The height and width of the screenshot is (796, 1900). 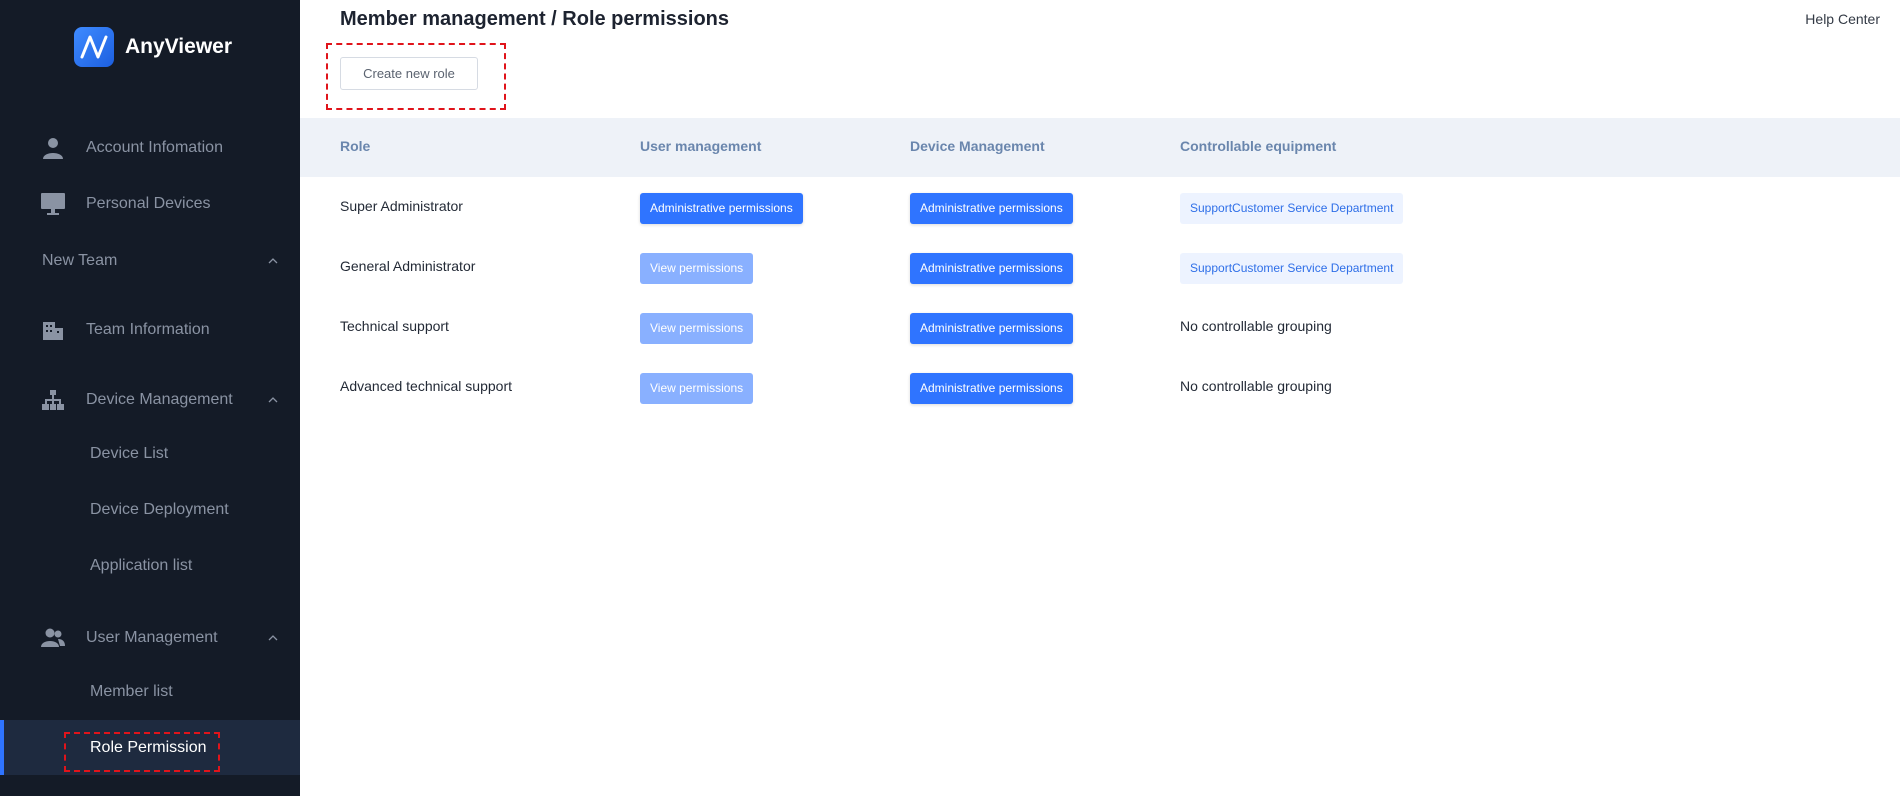 What do you see at coordinates (401, 206) in the screenshot?
I see `role-name: Super Administrator` at bounding box center [401, 206].